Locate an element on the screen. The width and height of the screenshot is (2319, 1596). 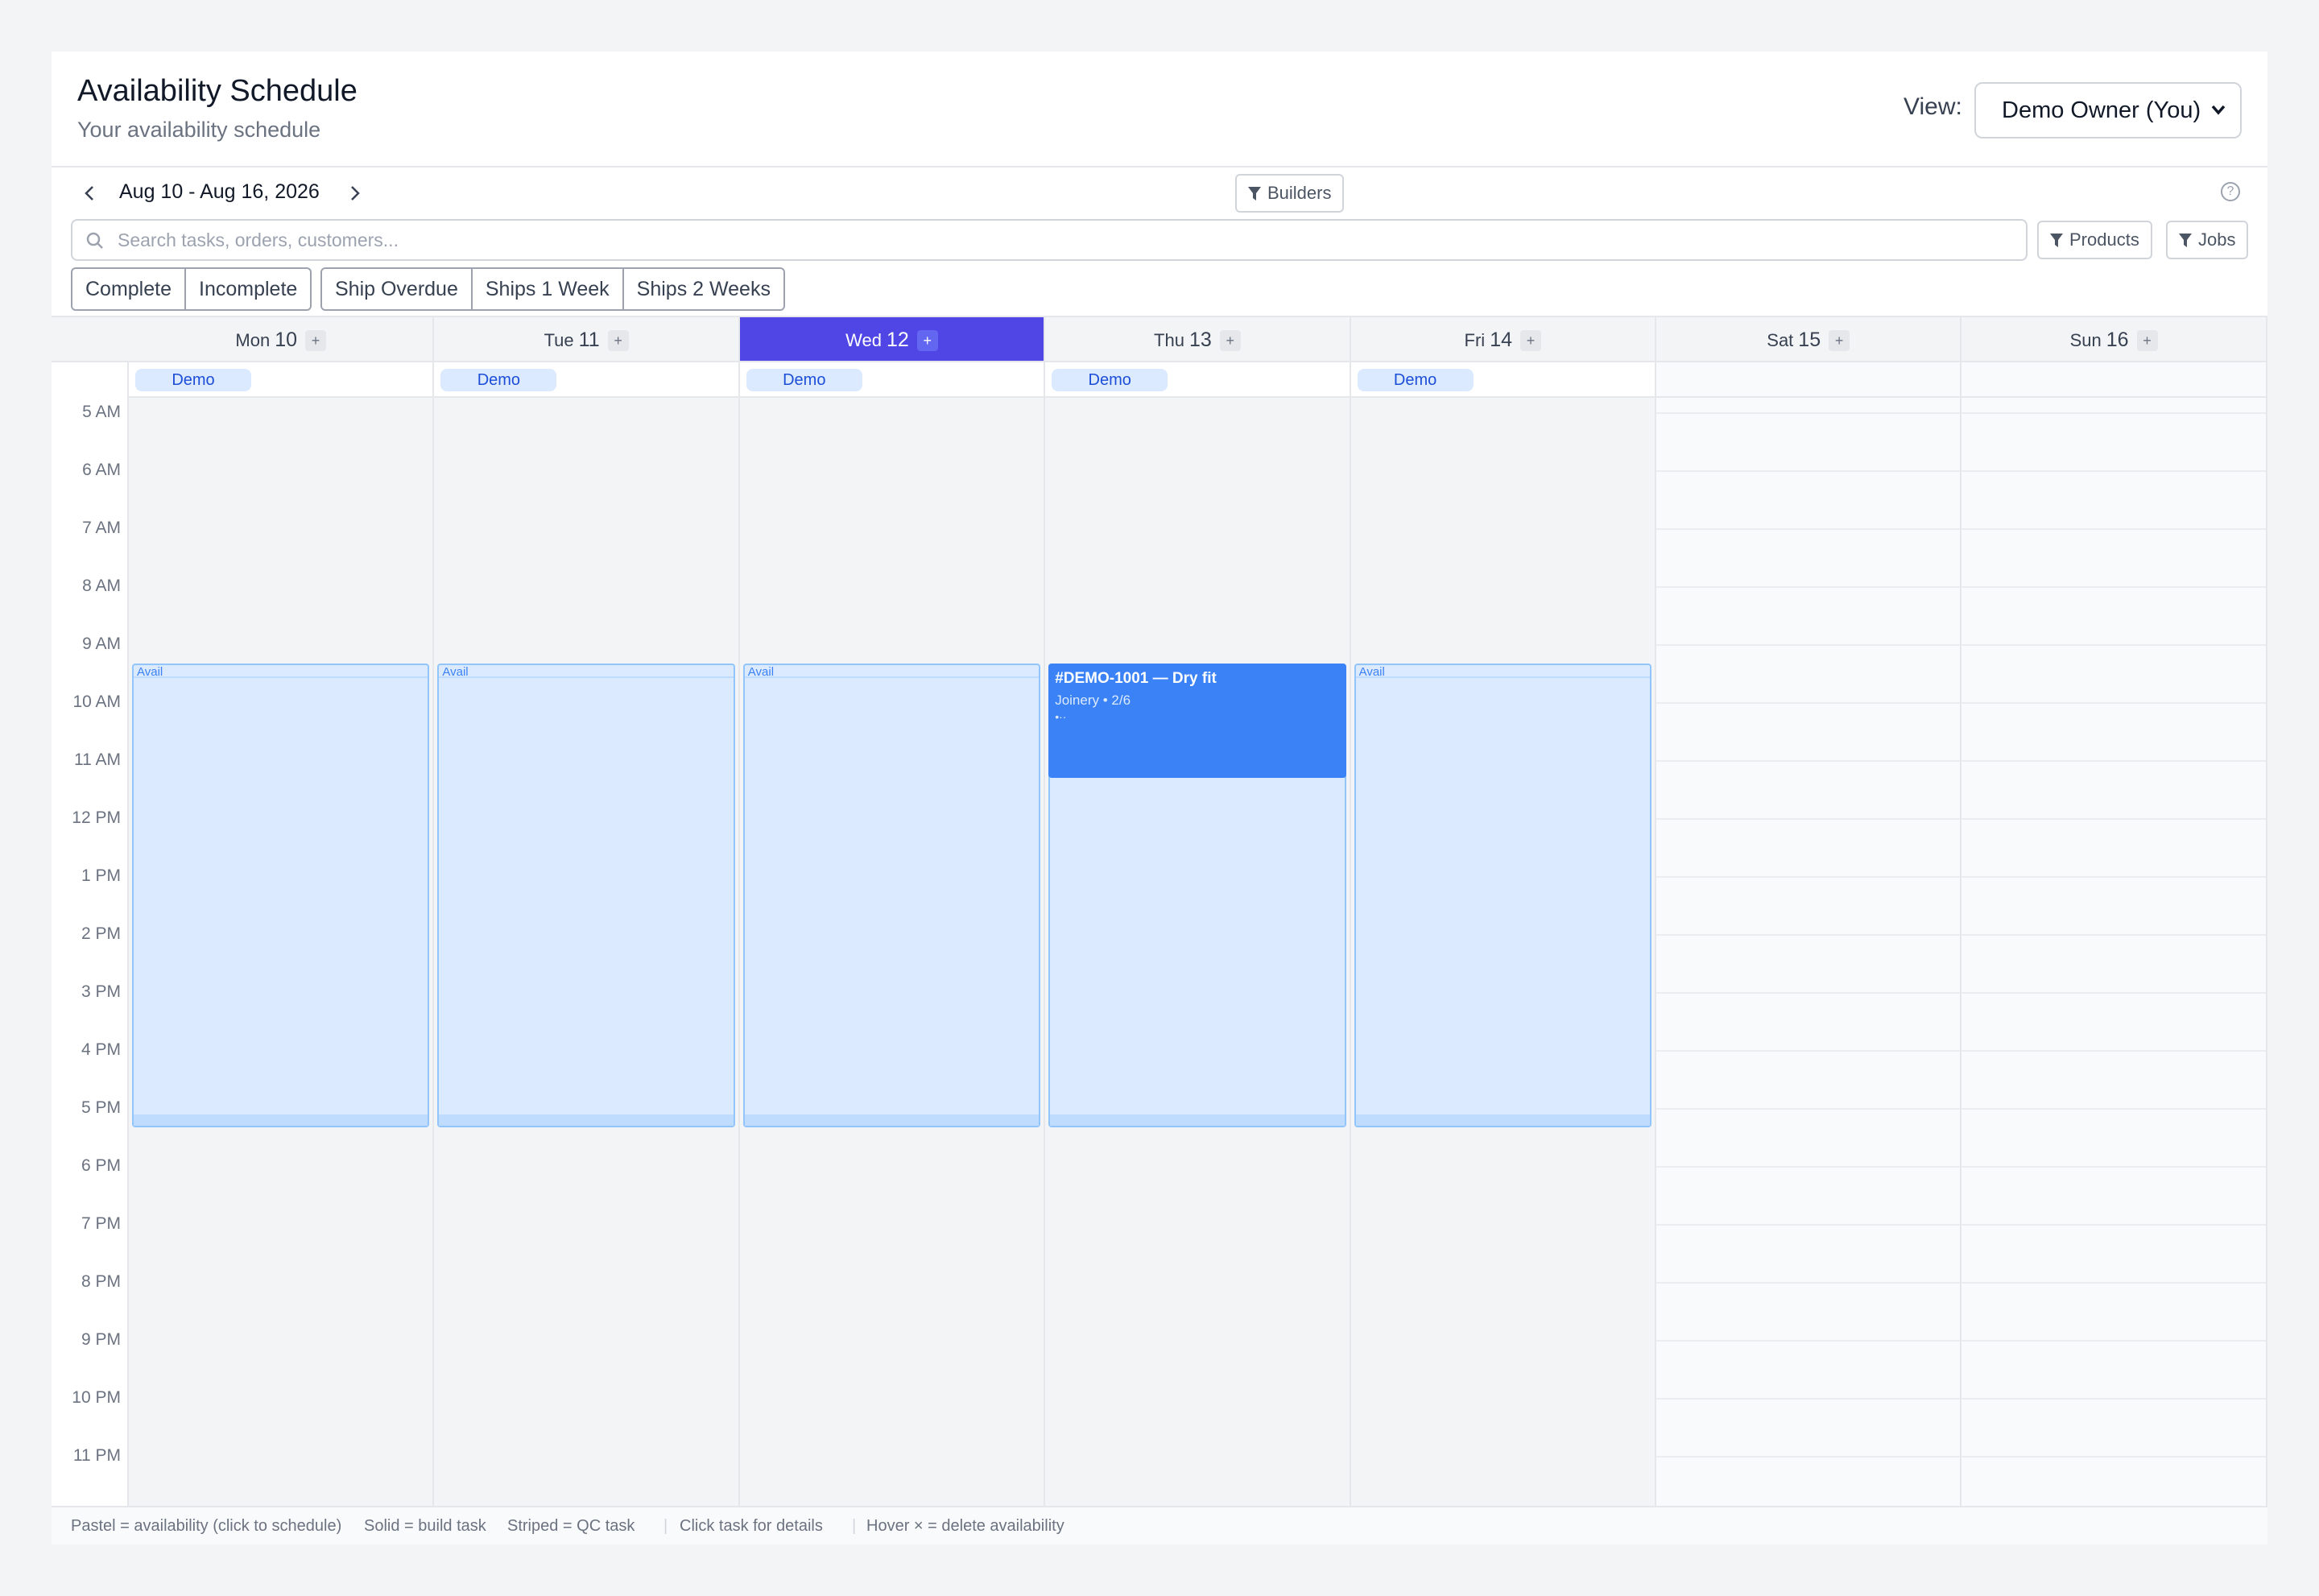
day-header: Thu 13 + is located at coordinates (1197, 339).